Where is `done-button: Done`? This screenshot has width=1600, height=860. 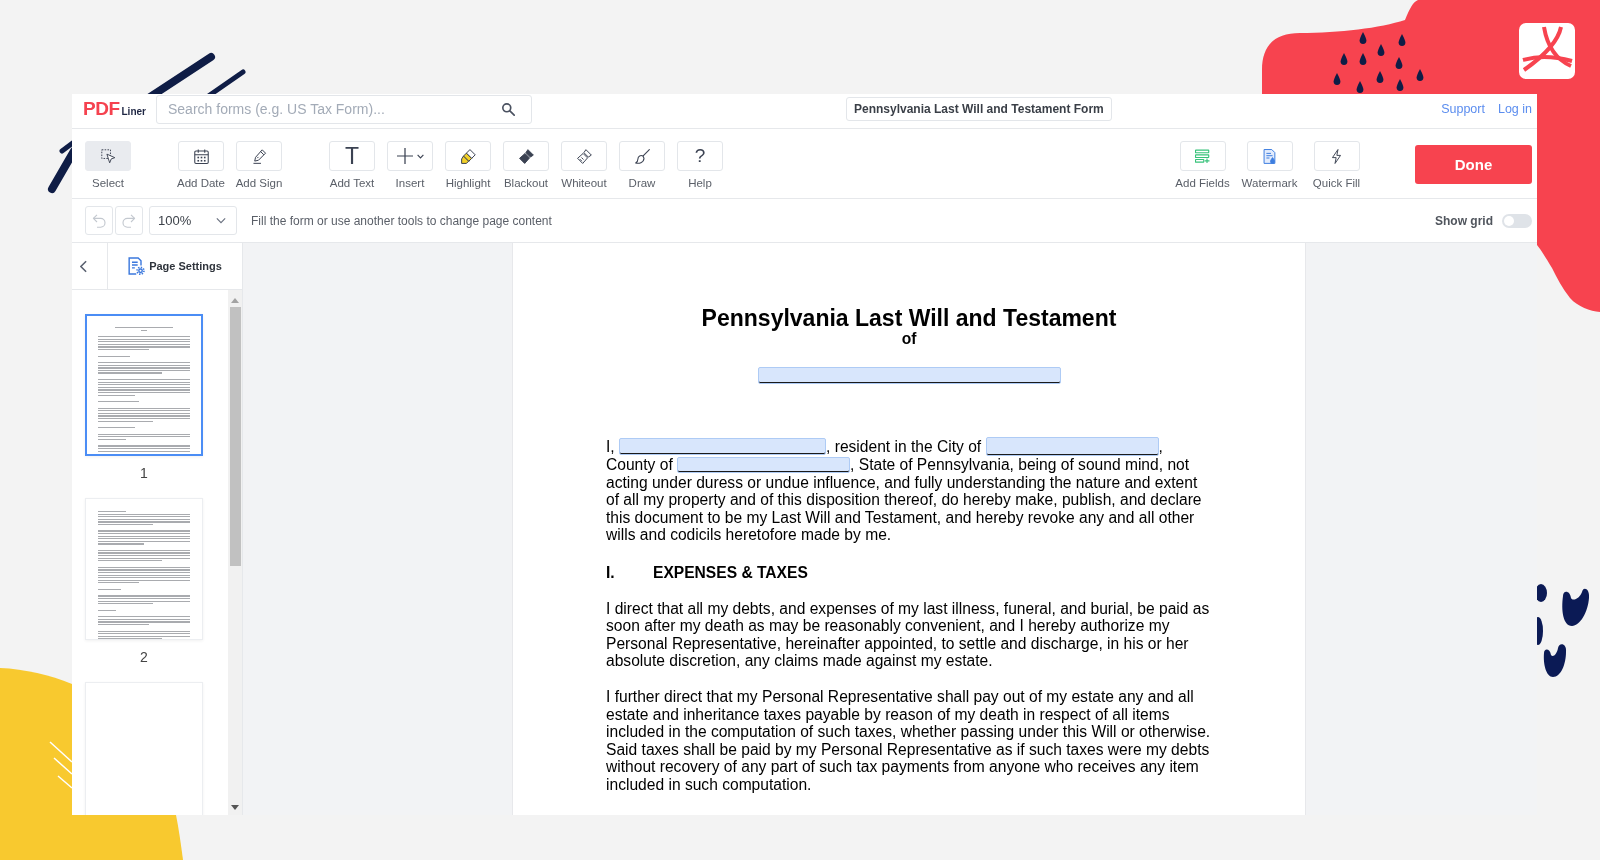
done-button: Done is located at coordinates (1473, 164).